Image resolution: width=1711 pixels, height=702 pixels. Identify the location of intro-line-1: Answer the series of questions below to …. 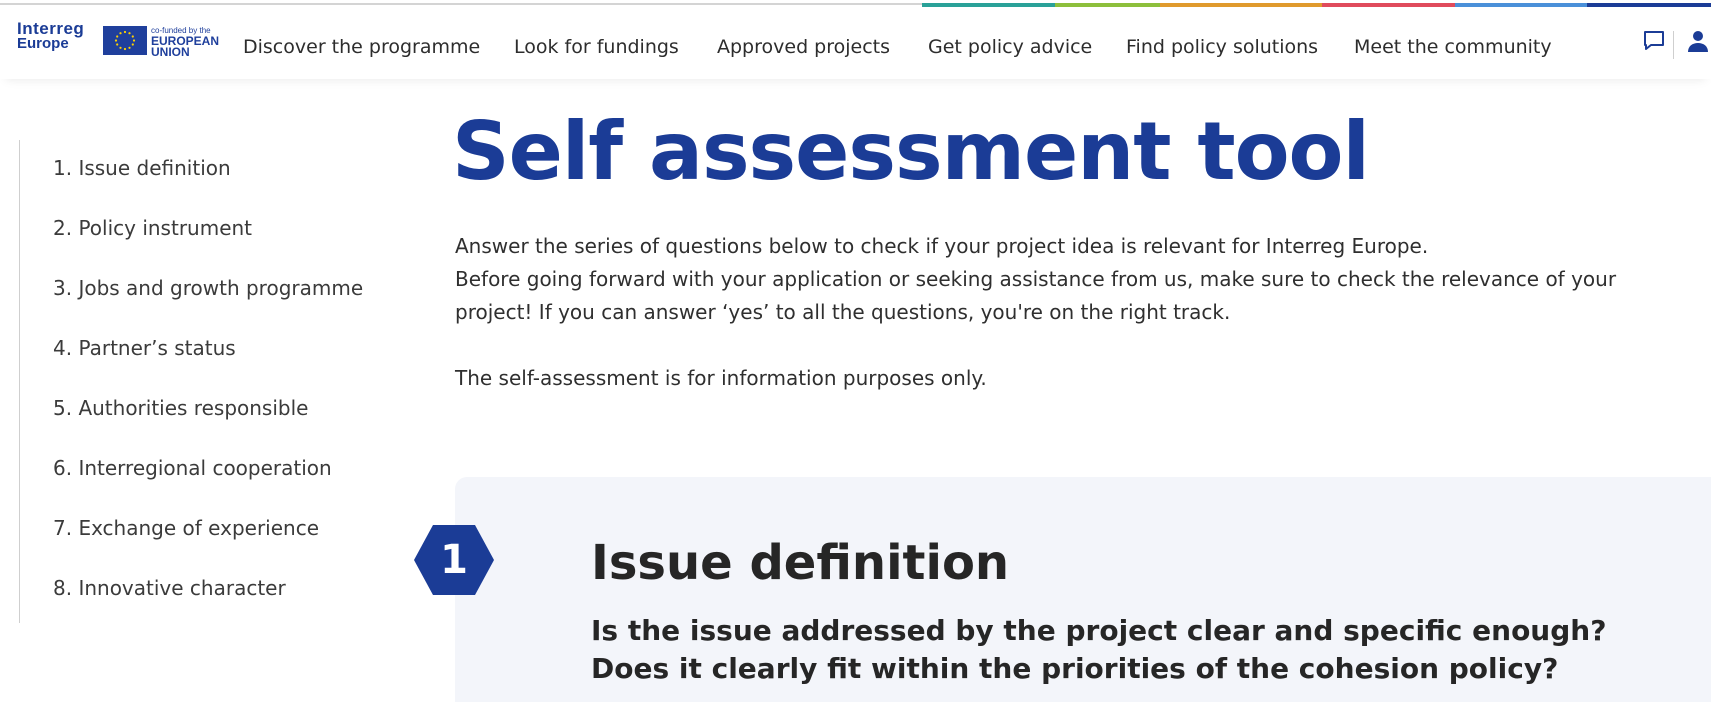
(942, 246).